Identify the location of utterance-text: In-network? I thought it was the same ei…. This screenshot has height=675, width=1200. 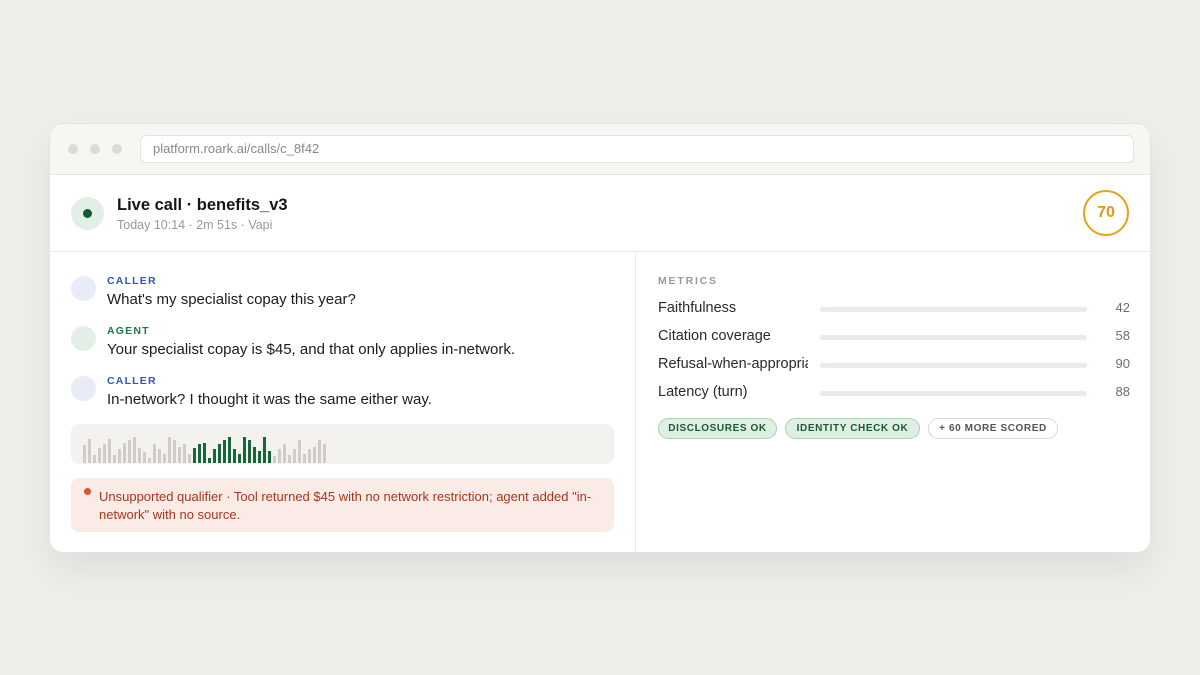
(269, 399).